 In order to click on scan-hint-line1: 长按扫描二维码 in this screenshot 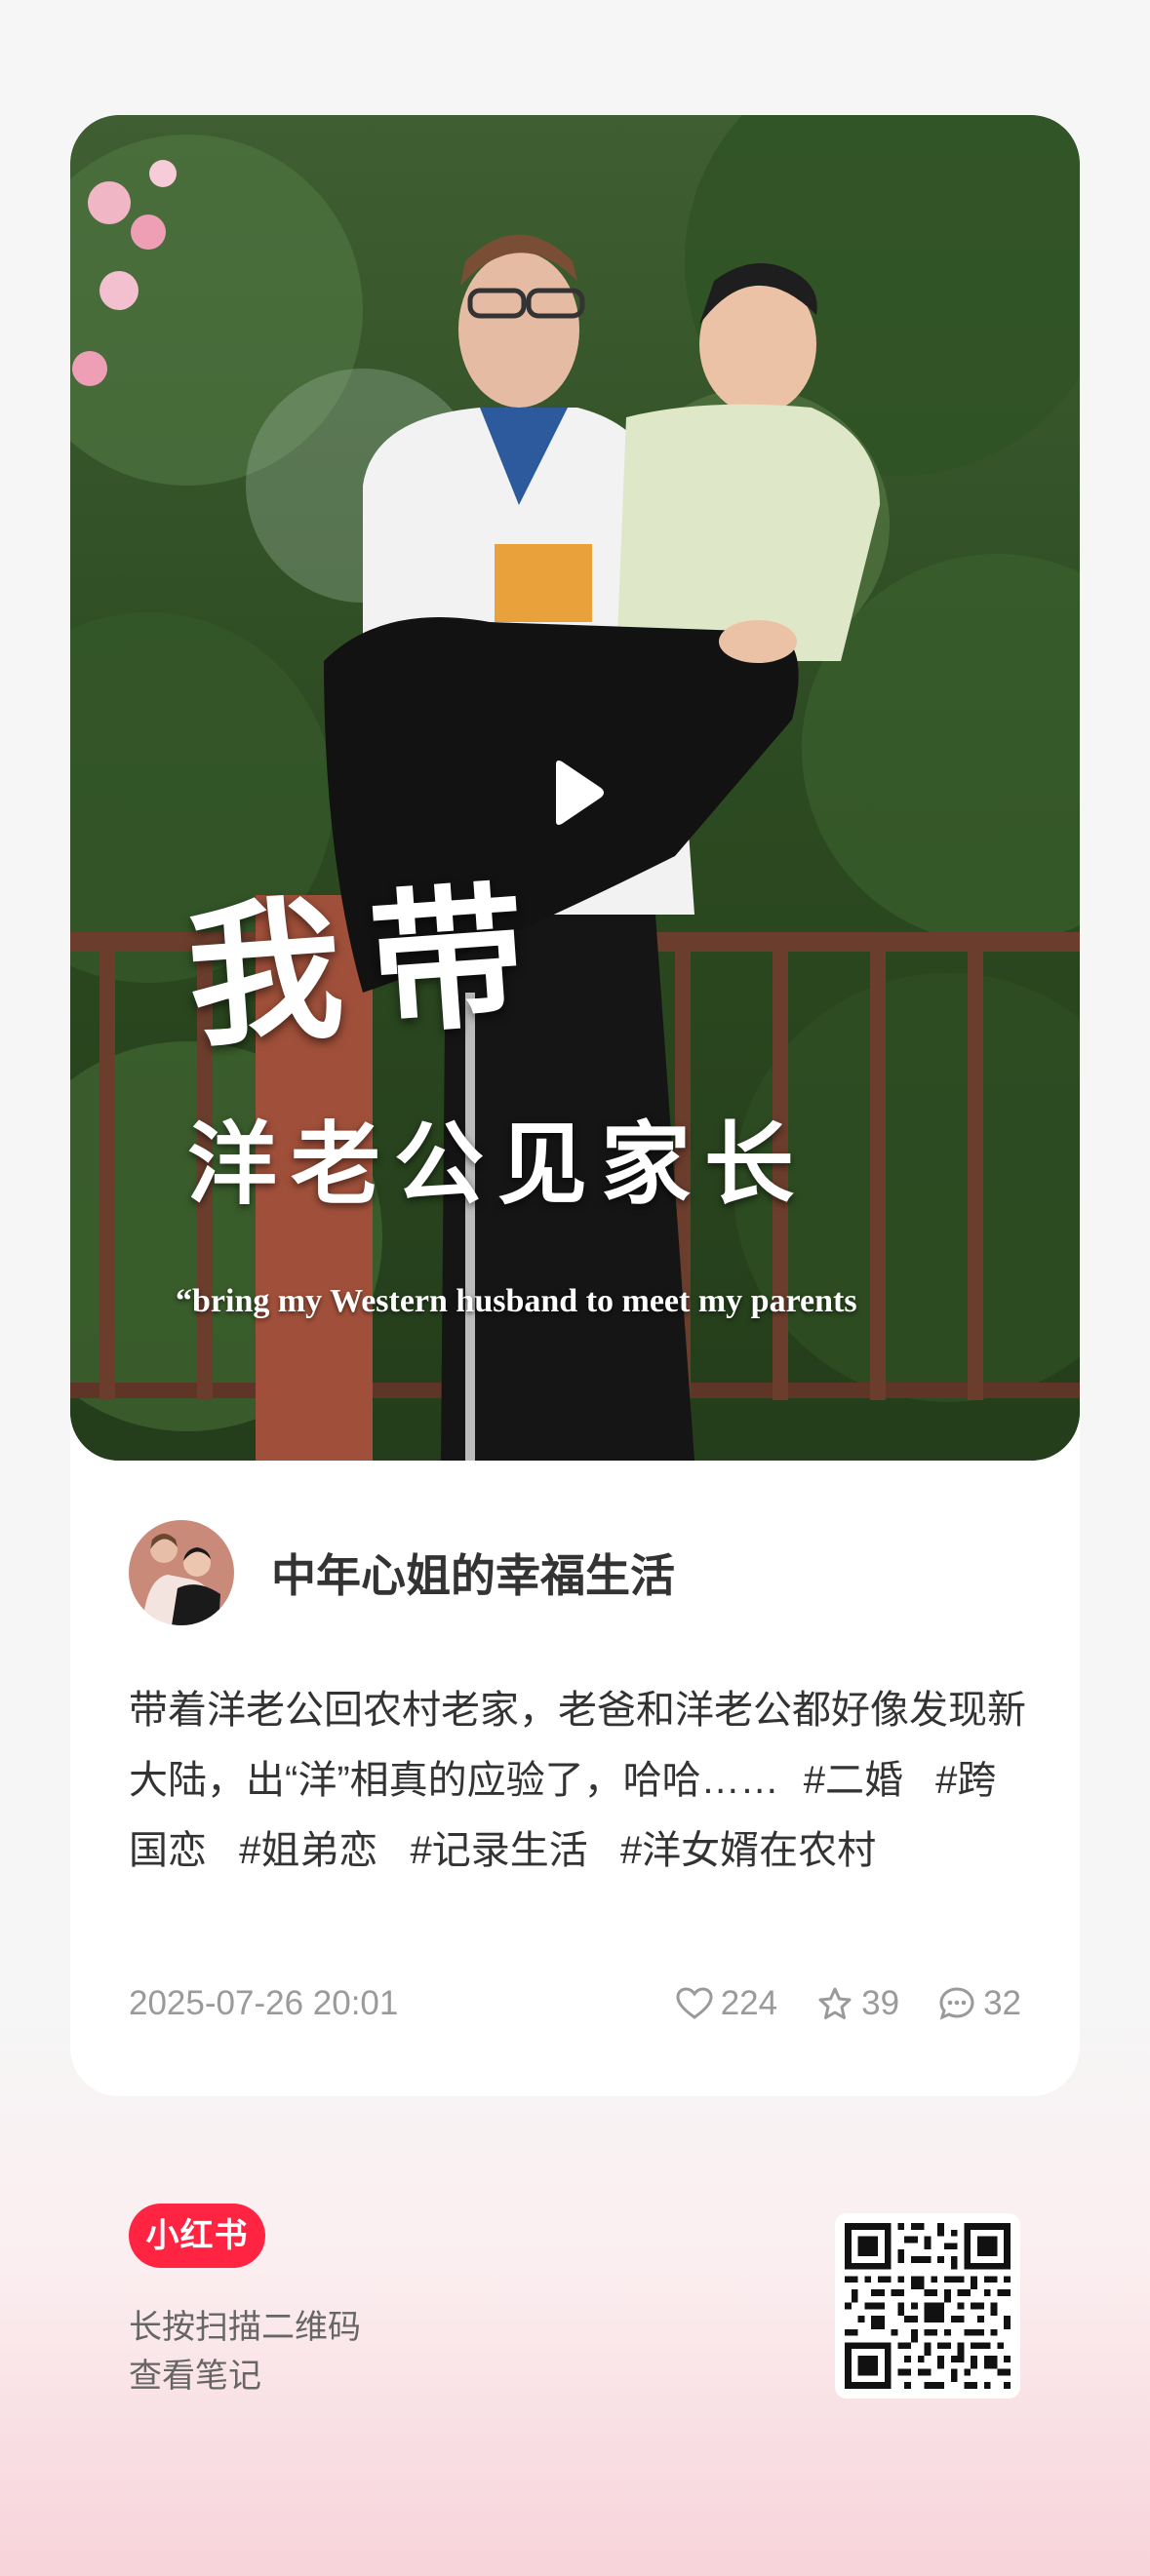, I will do `click(245, 2327)`.